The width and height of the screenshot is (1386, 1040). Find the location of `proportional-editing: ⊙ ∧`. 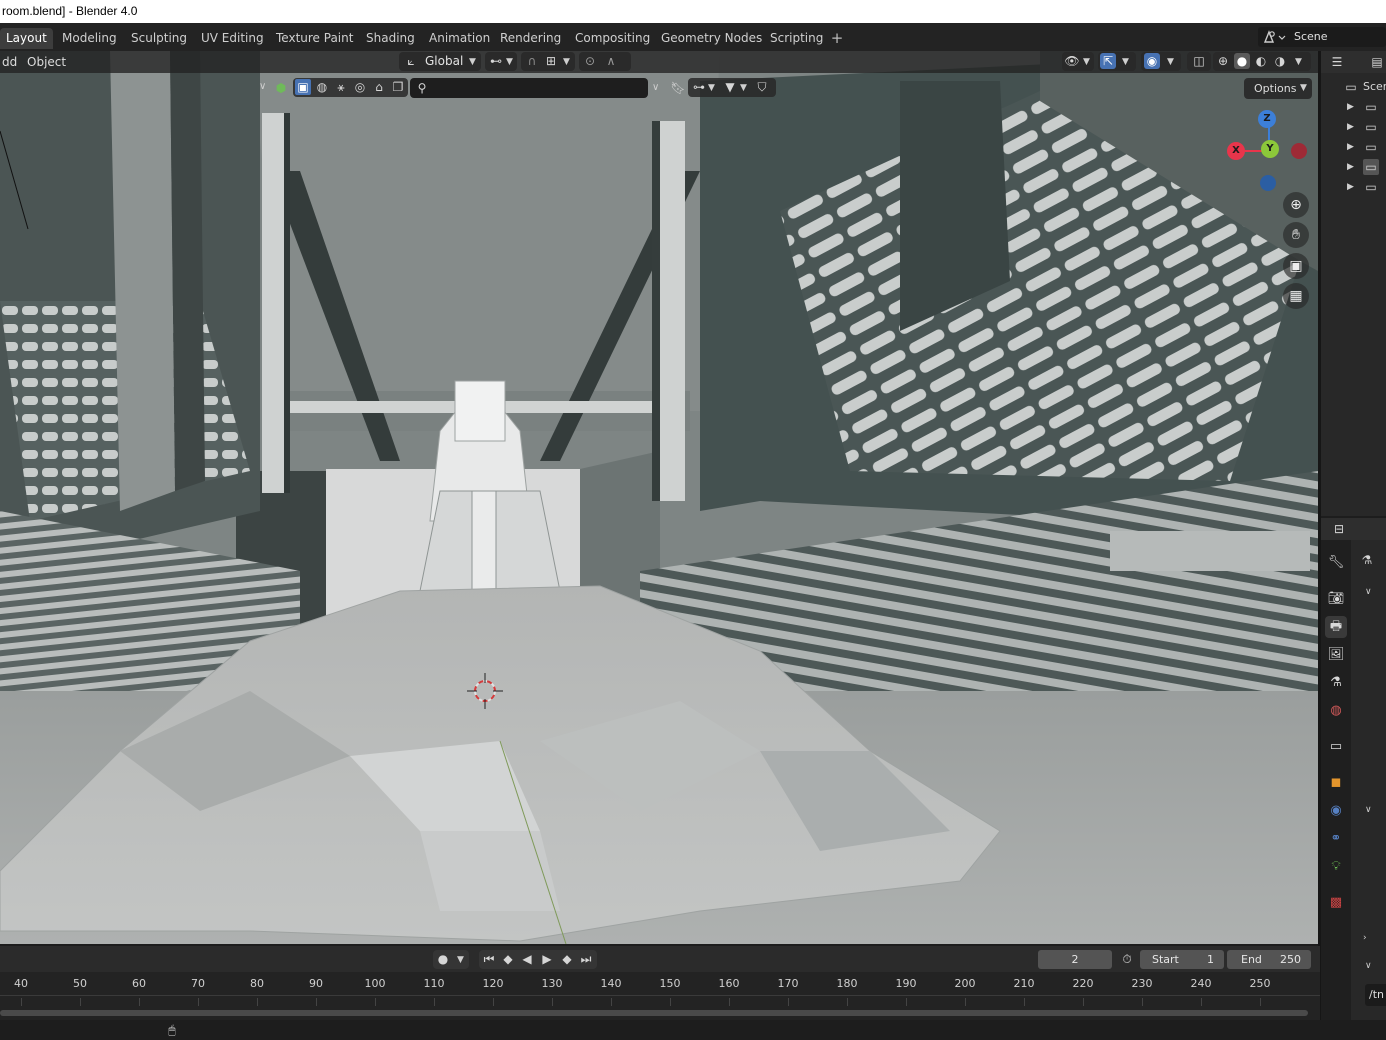

proportional-editing: ⊙ ∧ is located at coordinates (605, 61).